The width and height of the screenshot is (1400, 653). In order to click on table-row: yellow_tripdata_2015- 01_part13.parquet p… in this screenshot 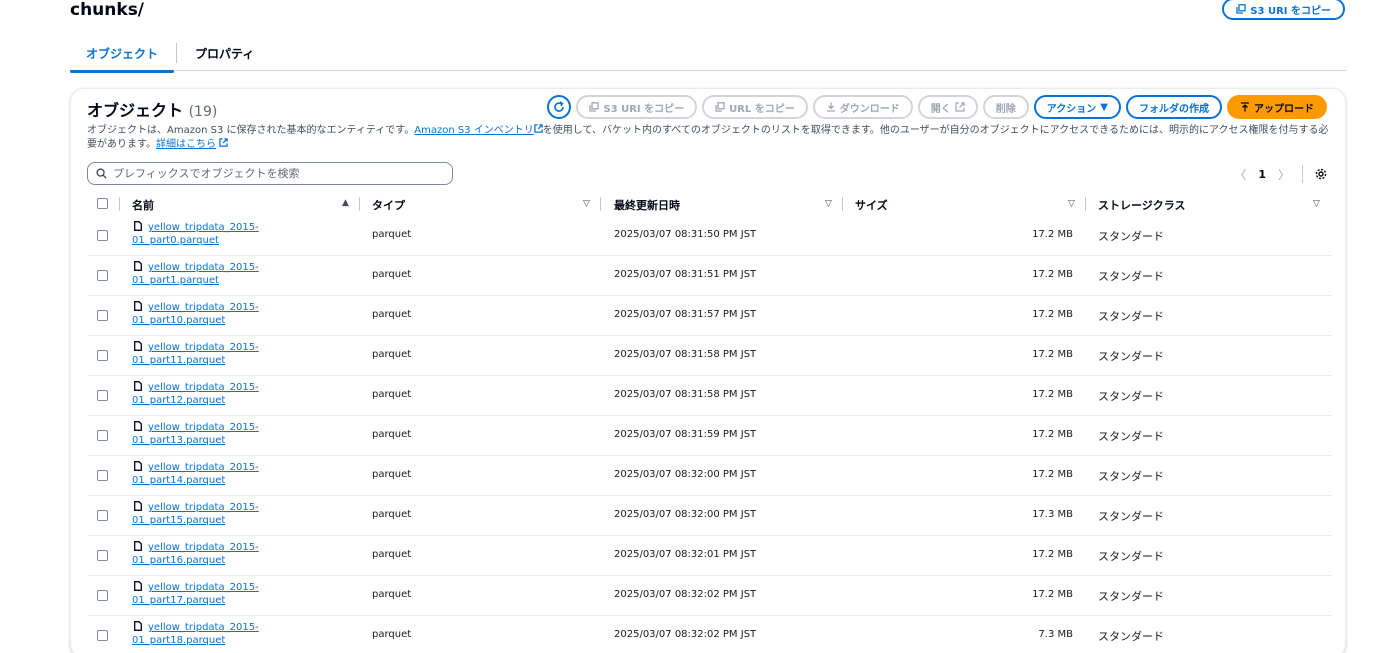, I will do `click(709, 436)`.